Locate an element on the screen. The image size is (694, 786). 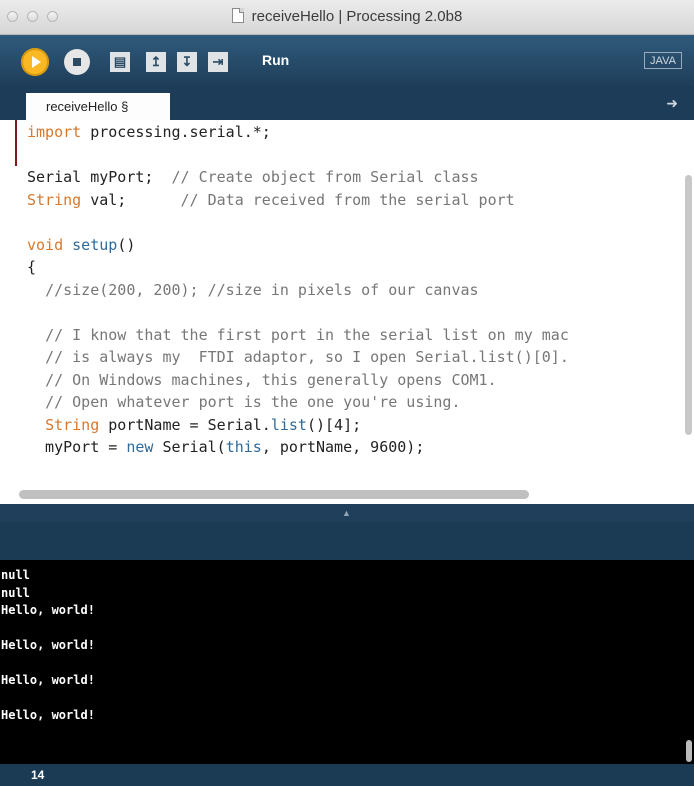
line-number: 14 is located at coordinates (38, 775).